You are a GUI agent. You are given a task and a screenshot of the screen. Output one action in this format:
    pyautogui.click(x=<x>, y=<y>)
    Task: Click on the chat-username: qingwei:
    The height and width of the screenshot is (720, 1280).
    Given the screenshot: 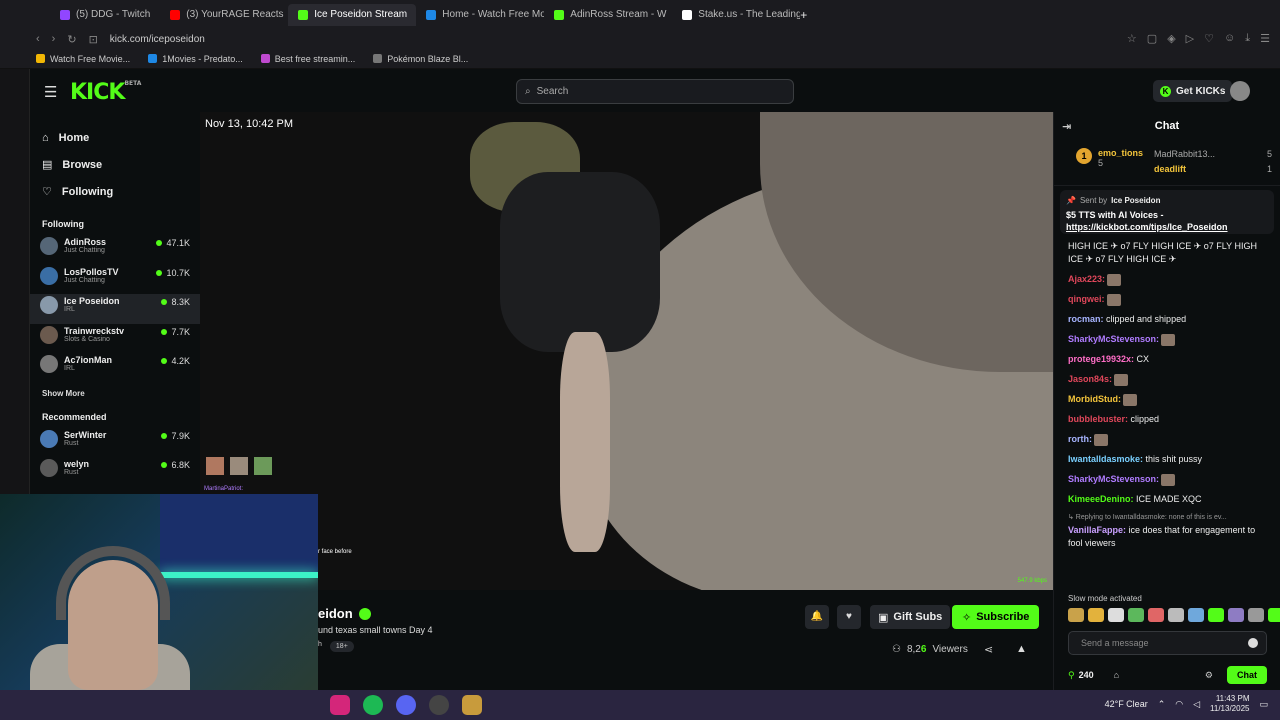 What is the action you would take?
    pyautogui.click(x=1086, y=299)
    